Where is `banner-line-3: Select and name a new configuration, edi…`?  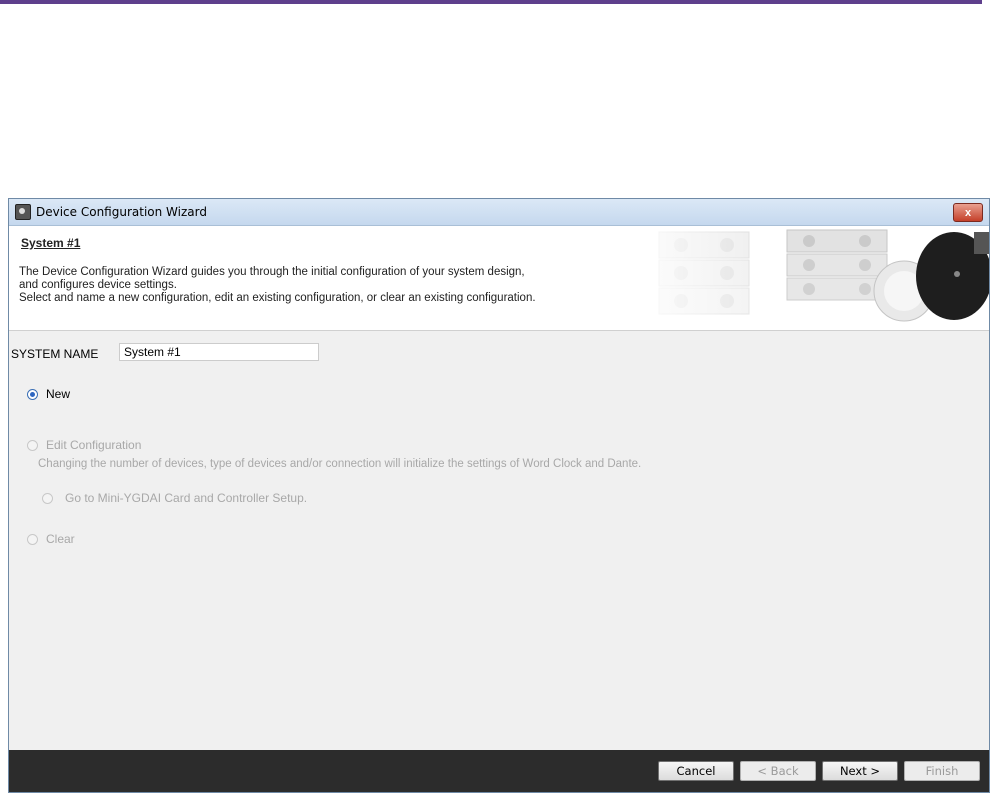
banner-line-3: Select and name a new configuration, edi… is located at coordinates (277, 298).